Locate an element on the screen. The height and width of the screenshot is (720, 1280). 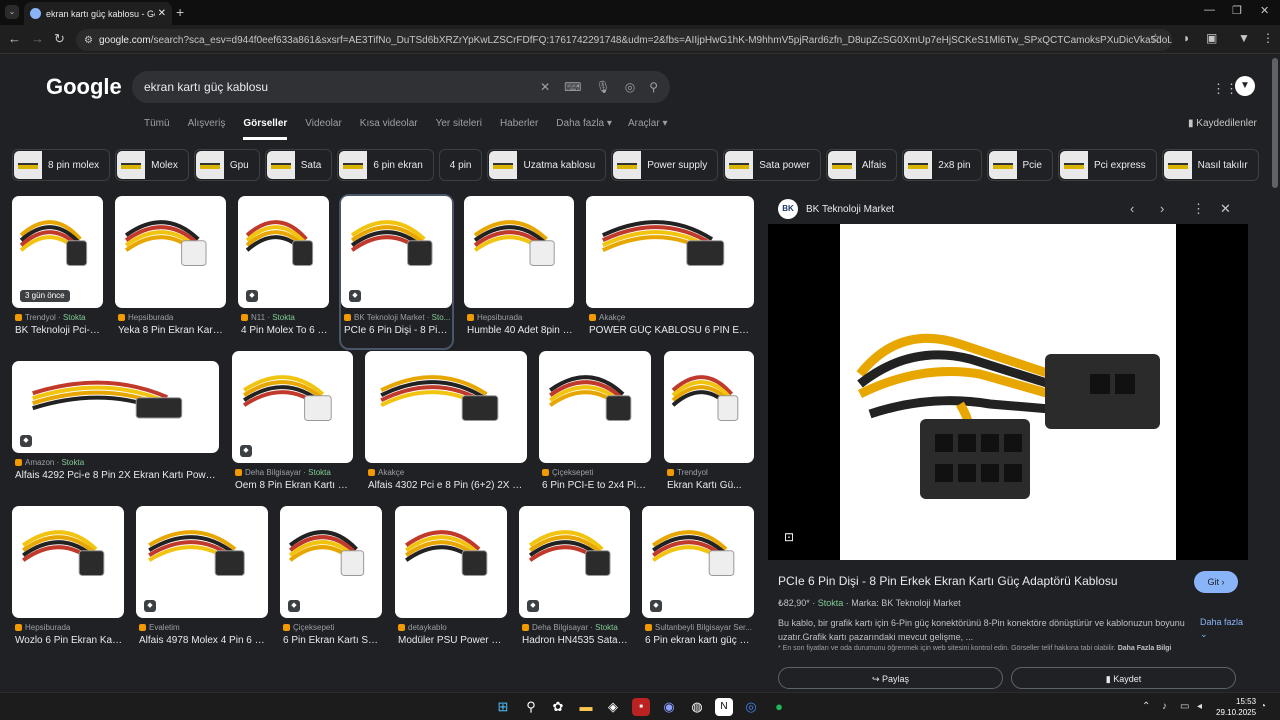
game-app-icon: ■ is located at coordinates (641, 707).